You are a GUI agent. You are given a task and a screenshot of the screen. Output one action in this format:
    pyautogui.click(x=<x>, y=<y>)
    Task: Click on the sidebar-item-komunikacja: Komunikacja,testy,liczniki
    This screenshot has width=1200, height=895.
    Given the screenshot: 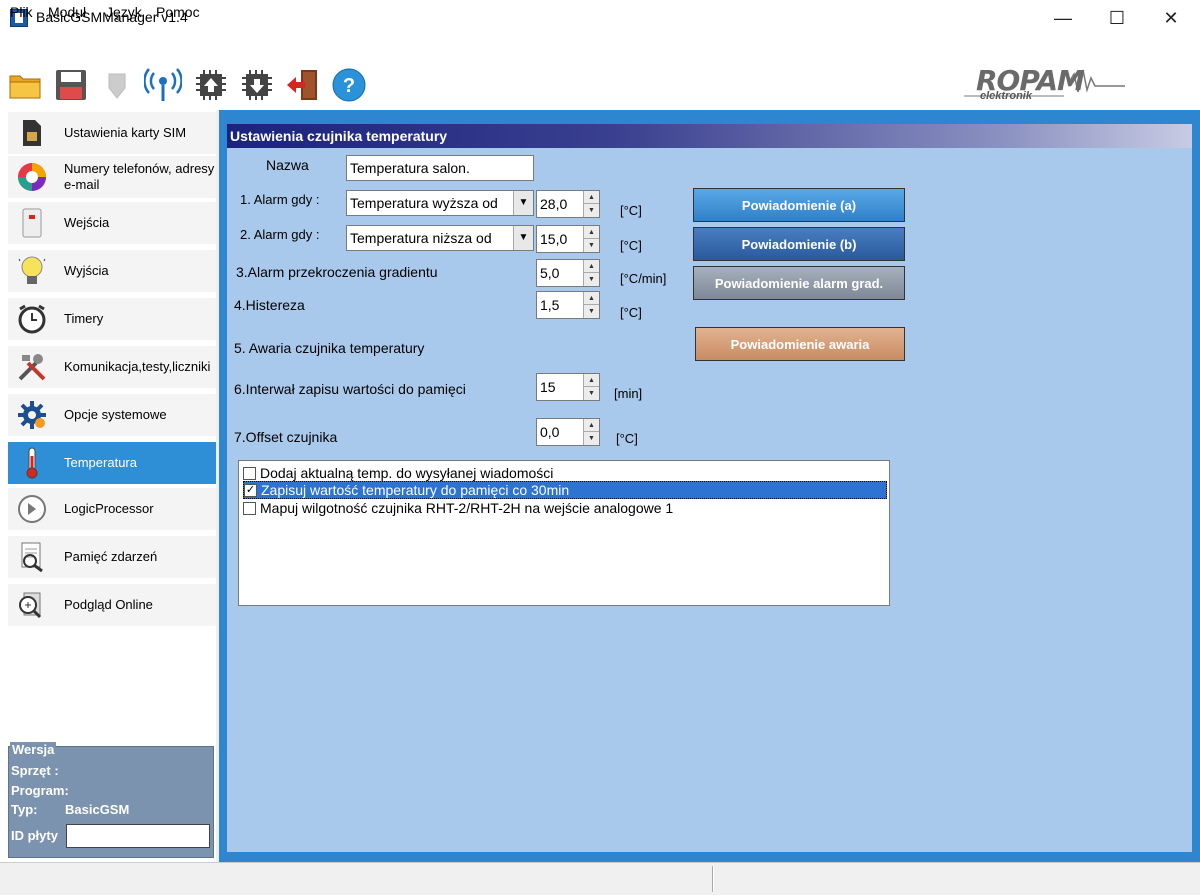 What is the action you would take?
    pyautogui.click(x=112, y=367)
    